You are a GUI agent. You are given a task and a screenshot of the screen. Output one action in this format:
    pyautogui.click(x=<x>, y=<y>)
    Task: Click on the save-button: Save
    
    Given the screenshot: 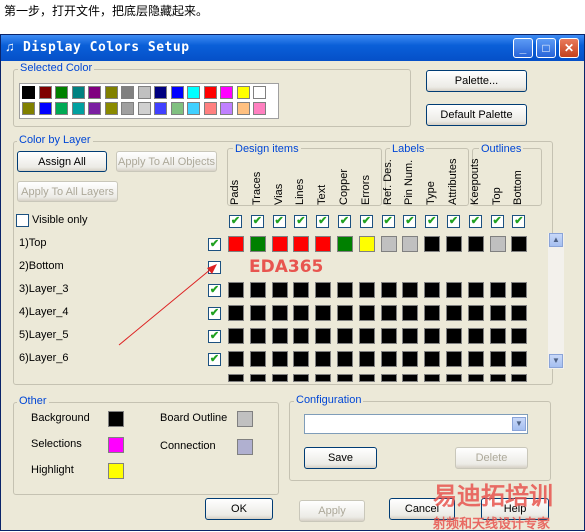 What is the action you would take?
    pyautogui.click(x=340, y=458)
    